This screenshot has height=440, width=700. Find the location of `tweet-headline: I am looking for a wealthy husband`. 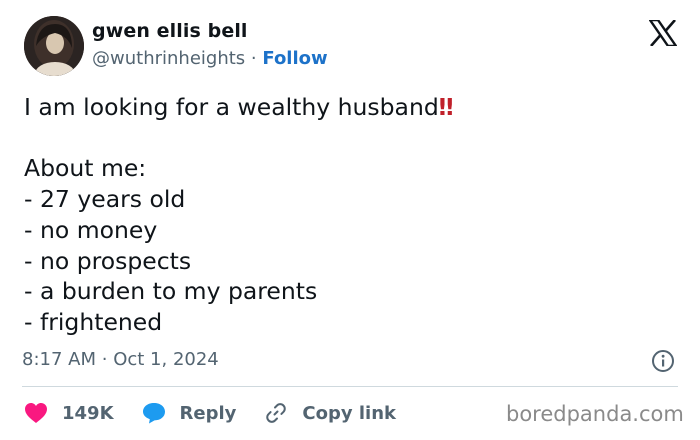

tweet-headline: I am looking for a wealthy husband is located at coordinates (231, 107).